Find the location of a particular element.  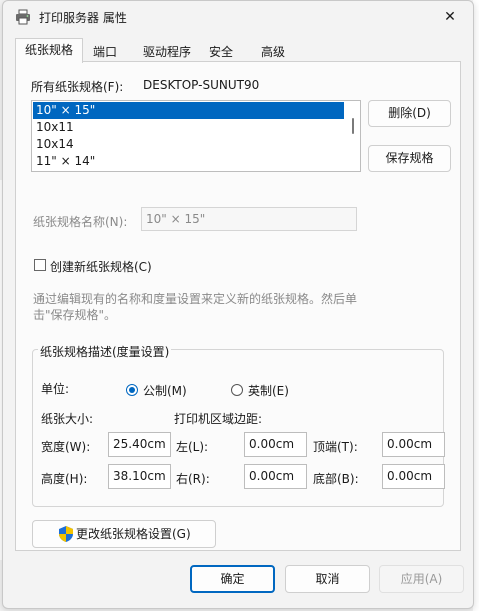

ok-button: 确定 is located at coordinates (232, 579).